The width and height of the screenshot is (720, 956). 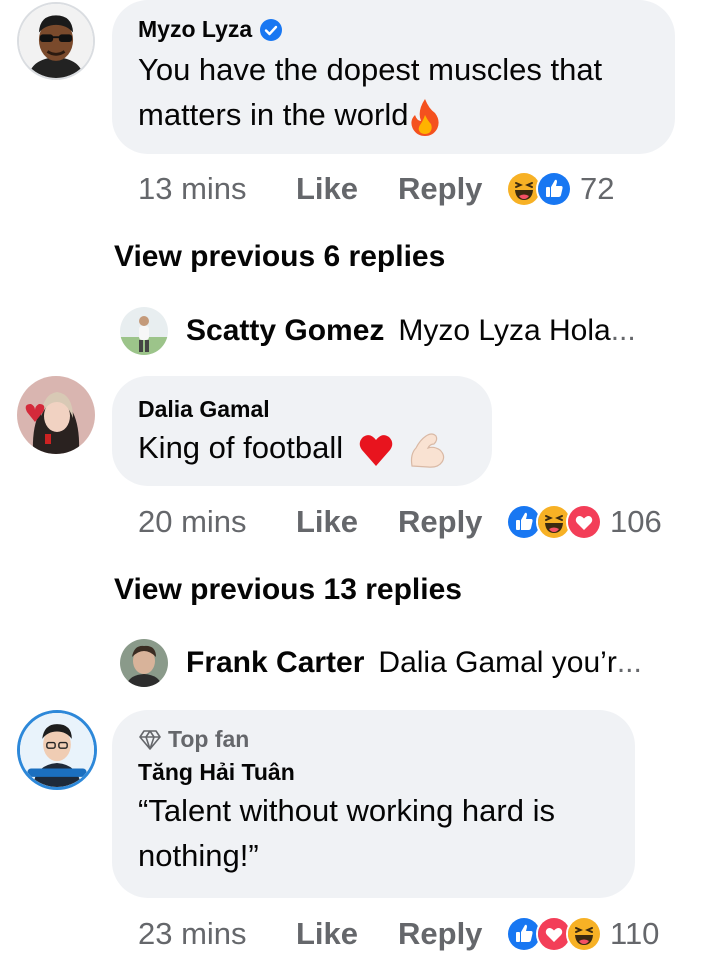 I want to click on reaction-count: 106, so click(x=636, y=522).